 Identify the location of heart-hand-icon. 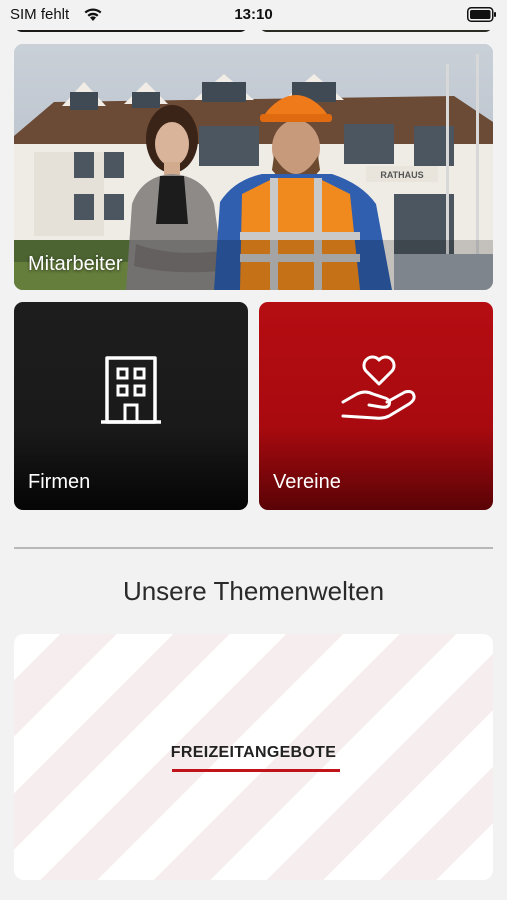
(378, 387).